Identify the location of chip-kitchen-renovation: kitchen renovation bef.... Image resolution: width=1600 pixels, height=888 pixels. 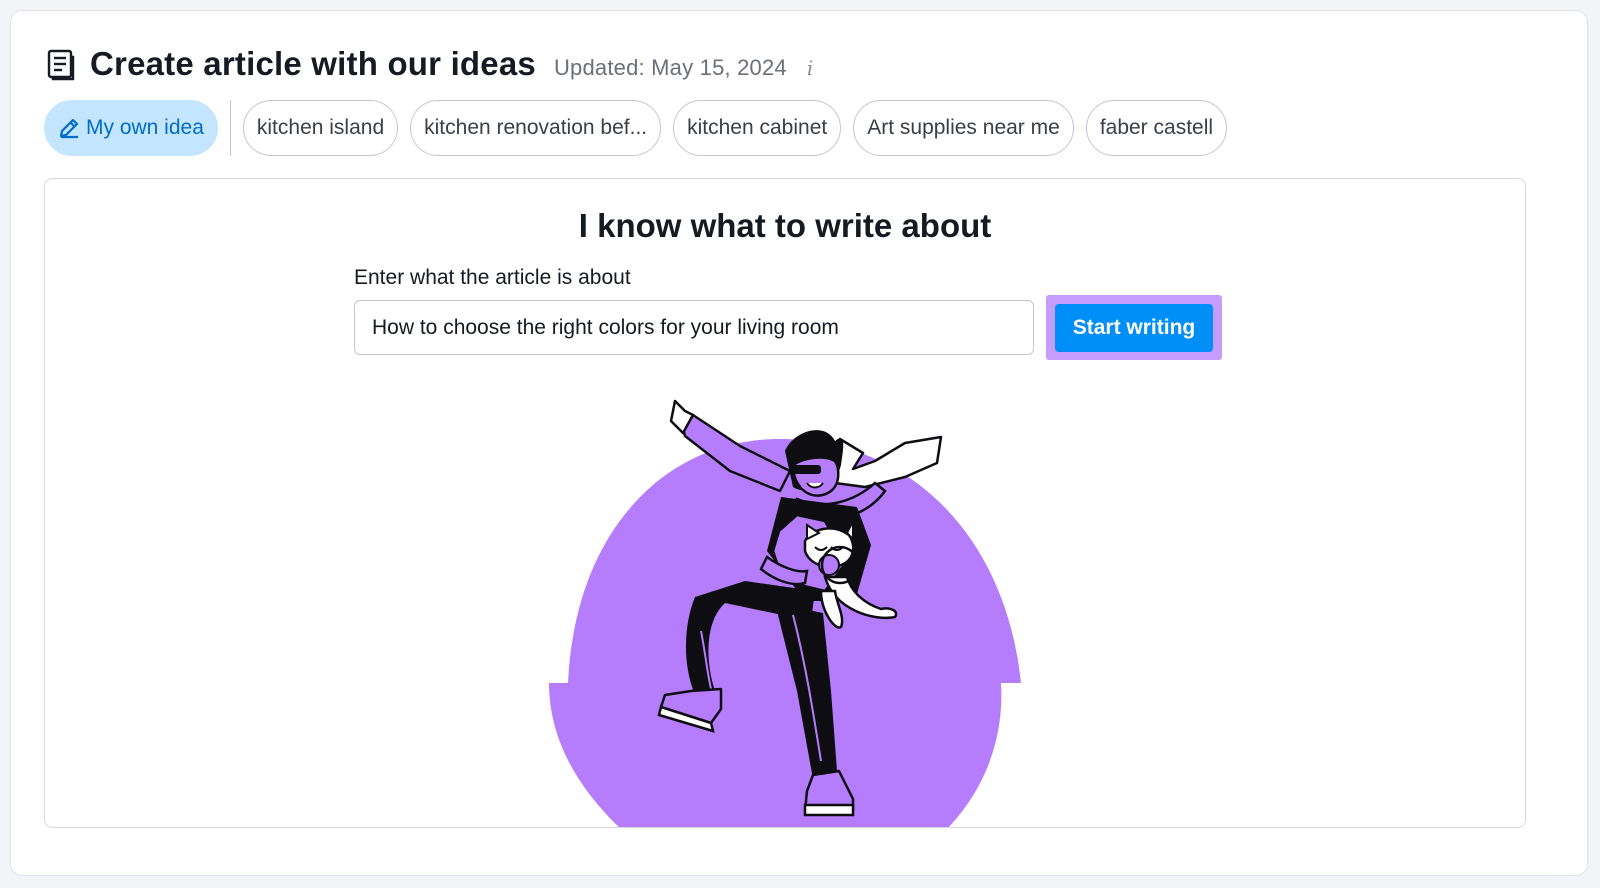
(536, 128).